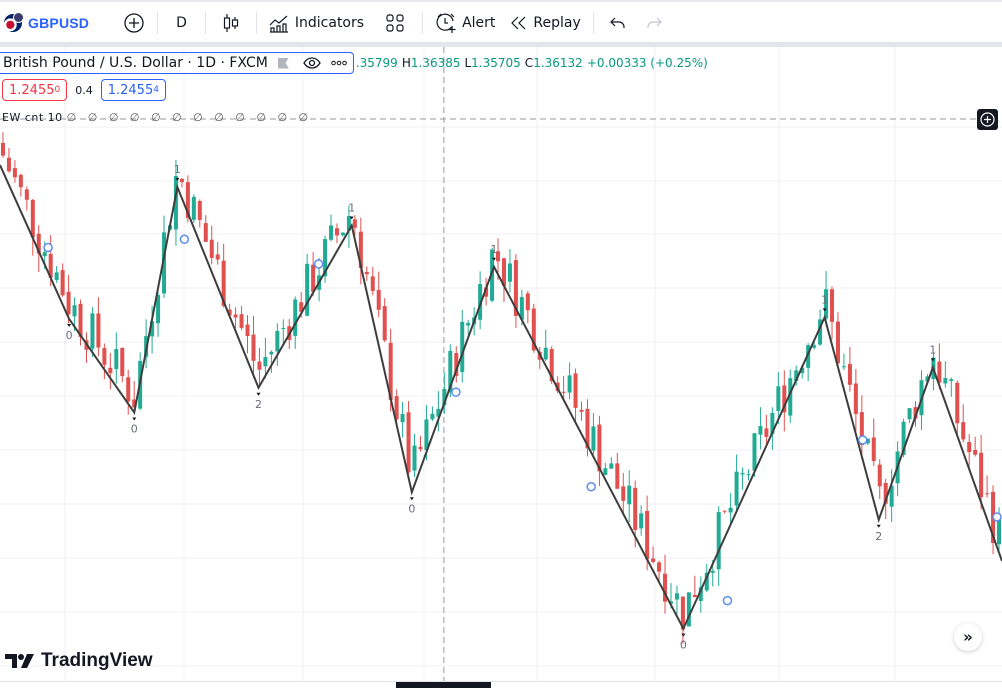 Image resolution: width=1002 pixels, height=688 pixels. What do you see at coordinates (32, 117) in the screenshot?
I see `indicator-name: EW cnt 10` at bounding box center [32, 117].